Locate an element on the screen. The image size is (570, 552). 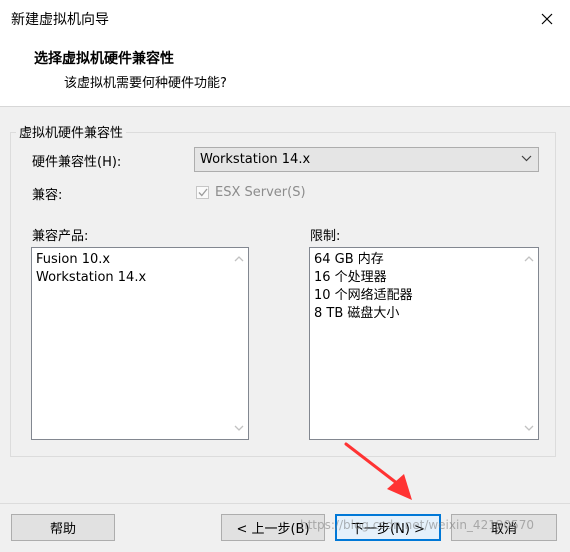
page-subtitle: 该虚拟机需要何种硬件功能? is located at coordinates (145, 83).